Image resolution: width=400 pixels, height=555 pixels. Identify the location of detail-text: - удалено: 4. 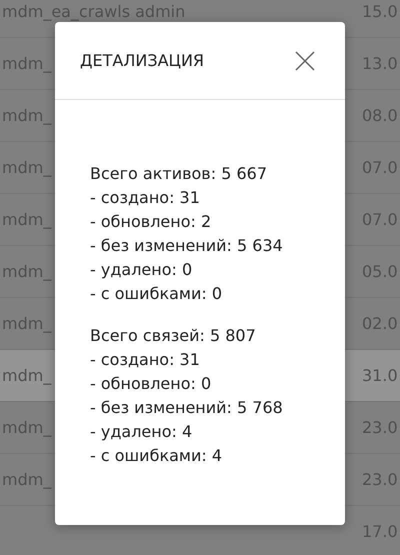
(142, 432).